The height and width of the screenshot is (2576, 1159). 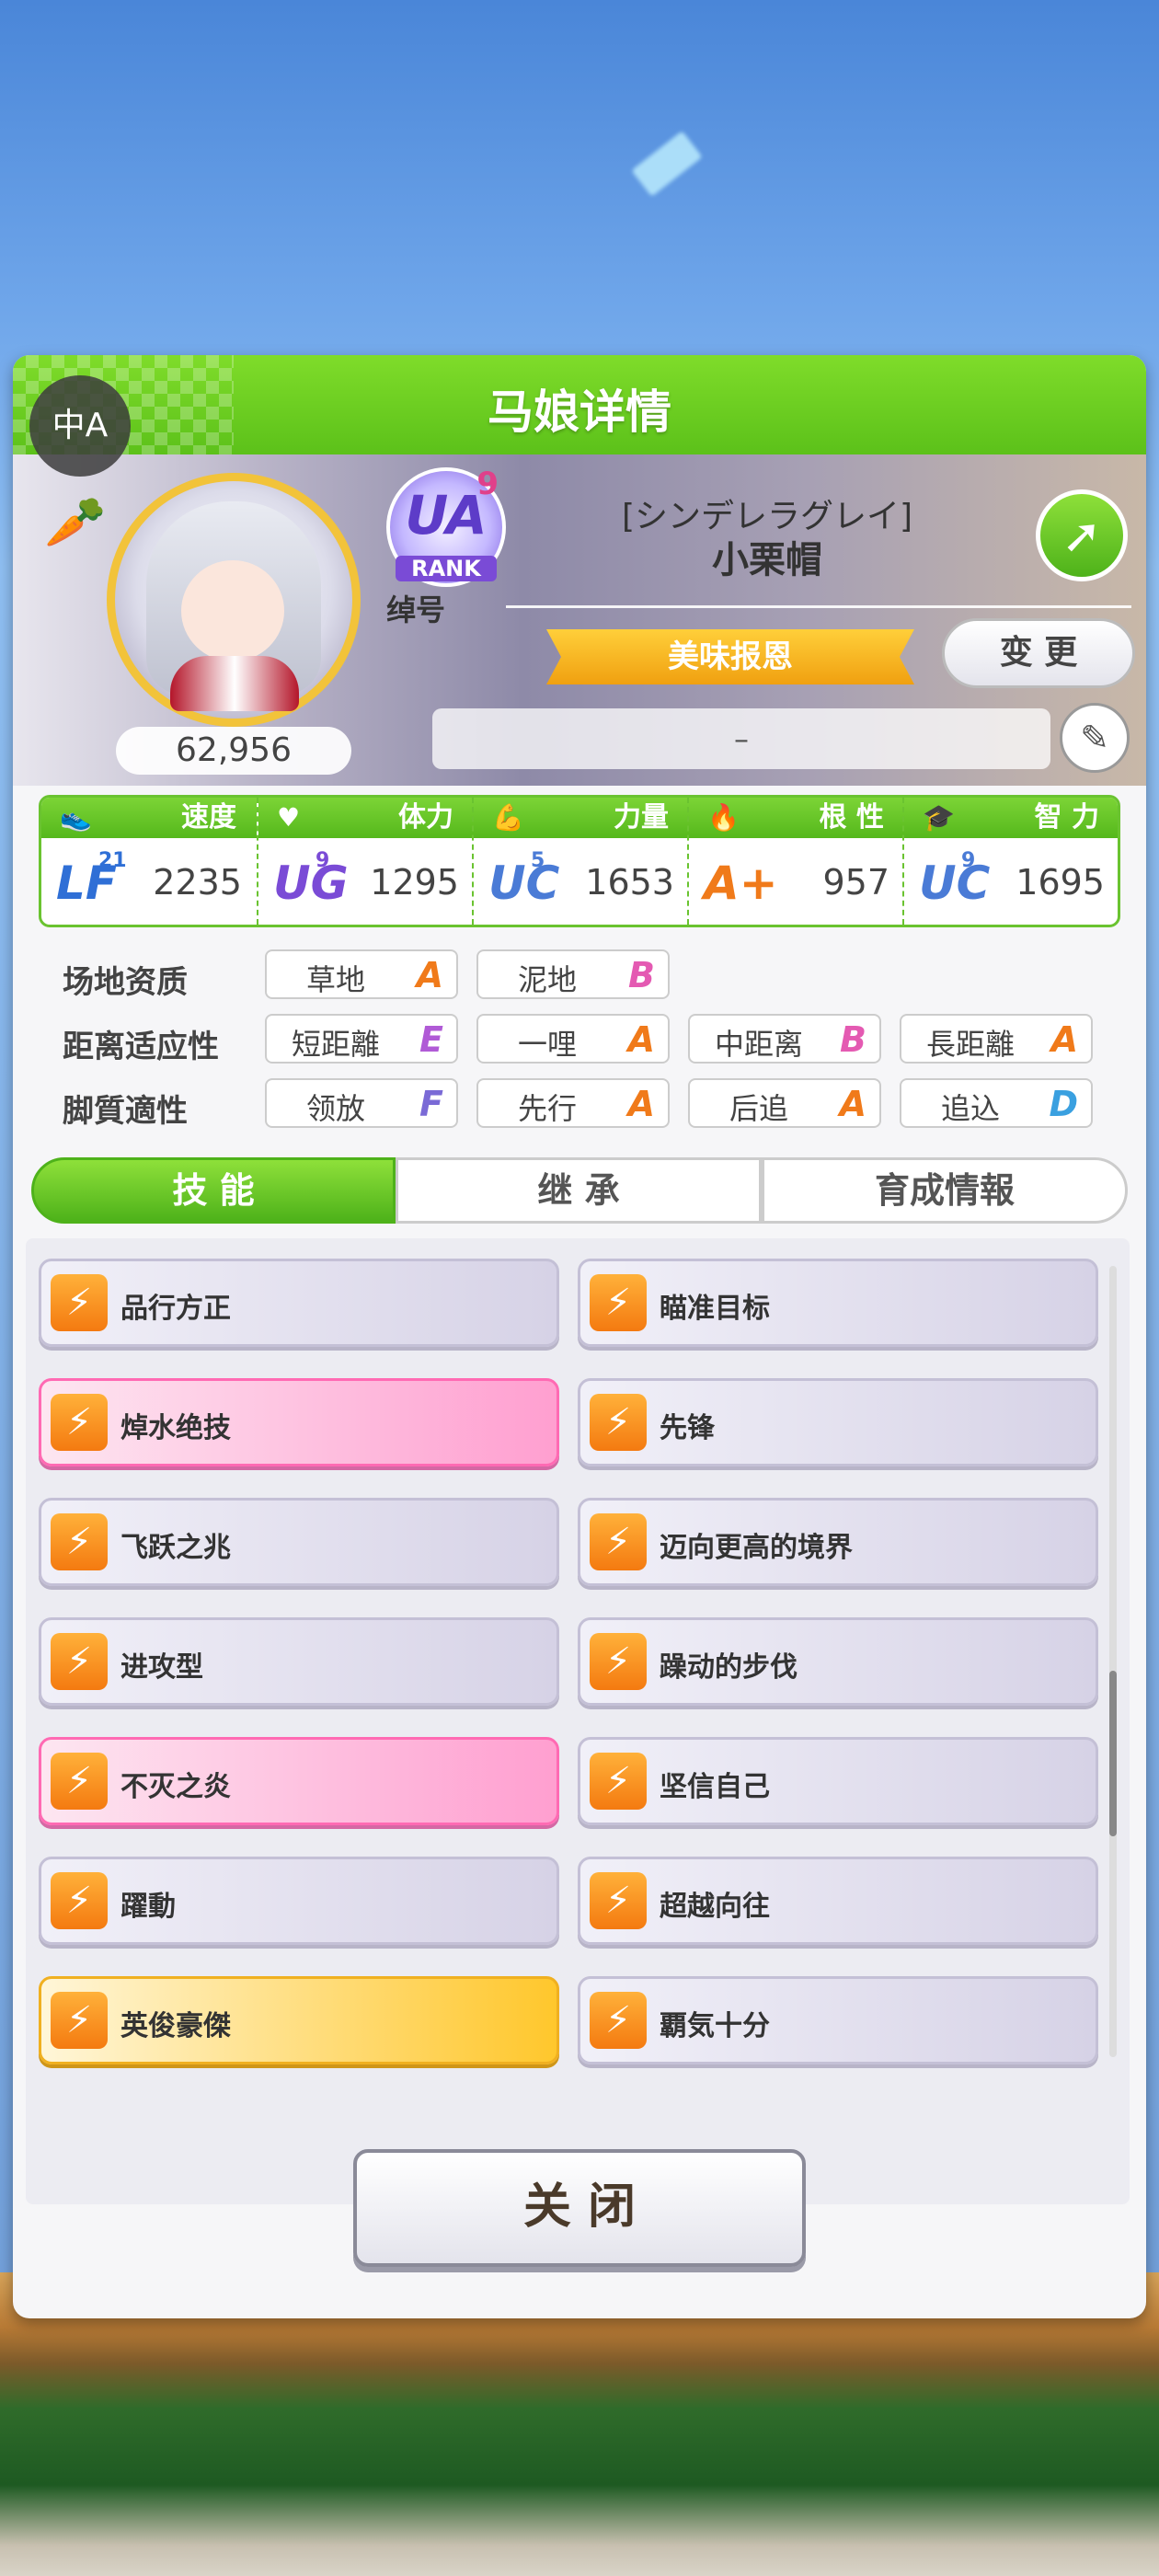 I want to click on skill-item: ⚡ 躍動, so click(x=299, y=1901).